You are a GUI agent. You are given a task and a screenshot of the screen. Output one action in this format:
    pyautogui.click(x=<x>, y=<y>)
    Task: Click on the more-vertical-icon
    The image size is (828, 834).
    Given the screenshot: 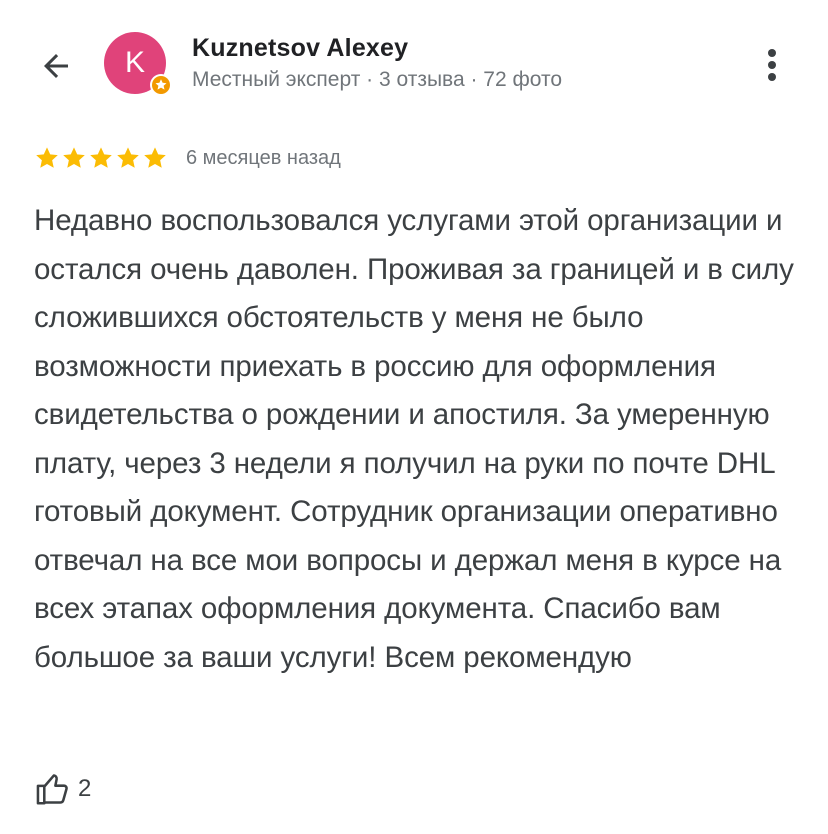 What is the action you would take?
    pyautogui.click(x=772, y=65)
    